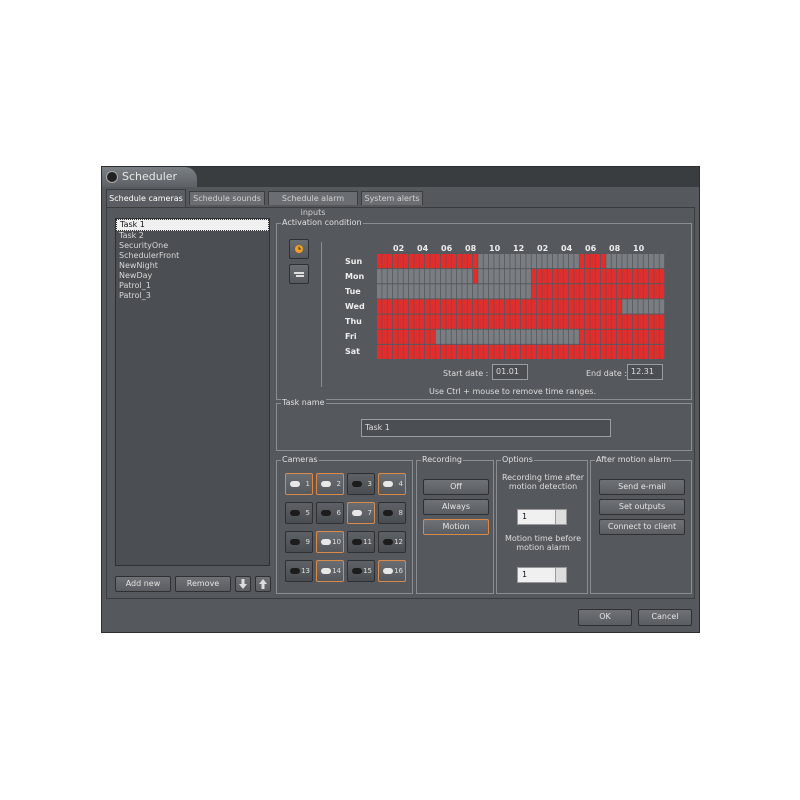 The image size is (800, 800). What do you see at coordinates (560, 575) in the screenshot?
I see `spinner-arrows-icon` at bounding box center [560, 575].